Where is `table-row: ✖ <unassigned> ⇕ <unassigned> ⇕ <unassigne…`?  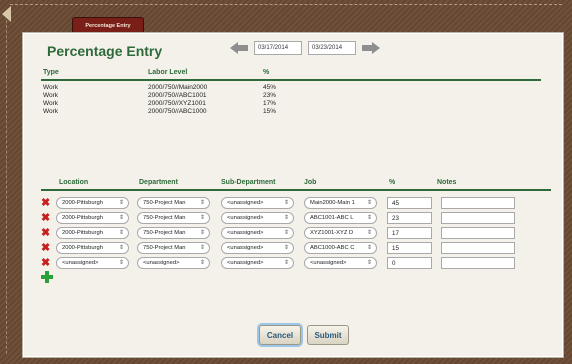
table-row: ✖ <unassigned> ⇕ <unassigned> ⇕ <unassigne… is located at coordinates (291, 262).